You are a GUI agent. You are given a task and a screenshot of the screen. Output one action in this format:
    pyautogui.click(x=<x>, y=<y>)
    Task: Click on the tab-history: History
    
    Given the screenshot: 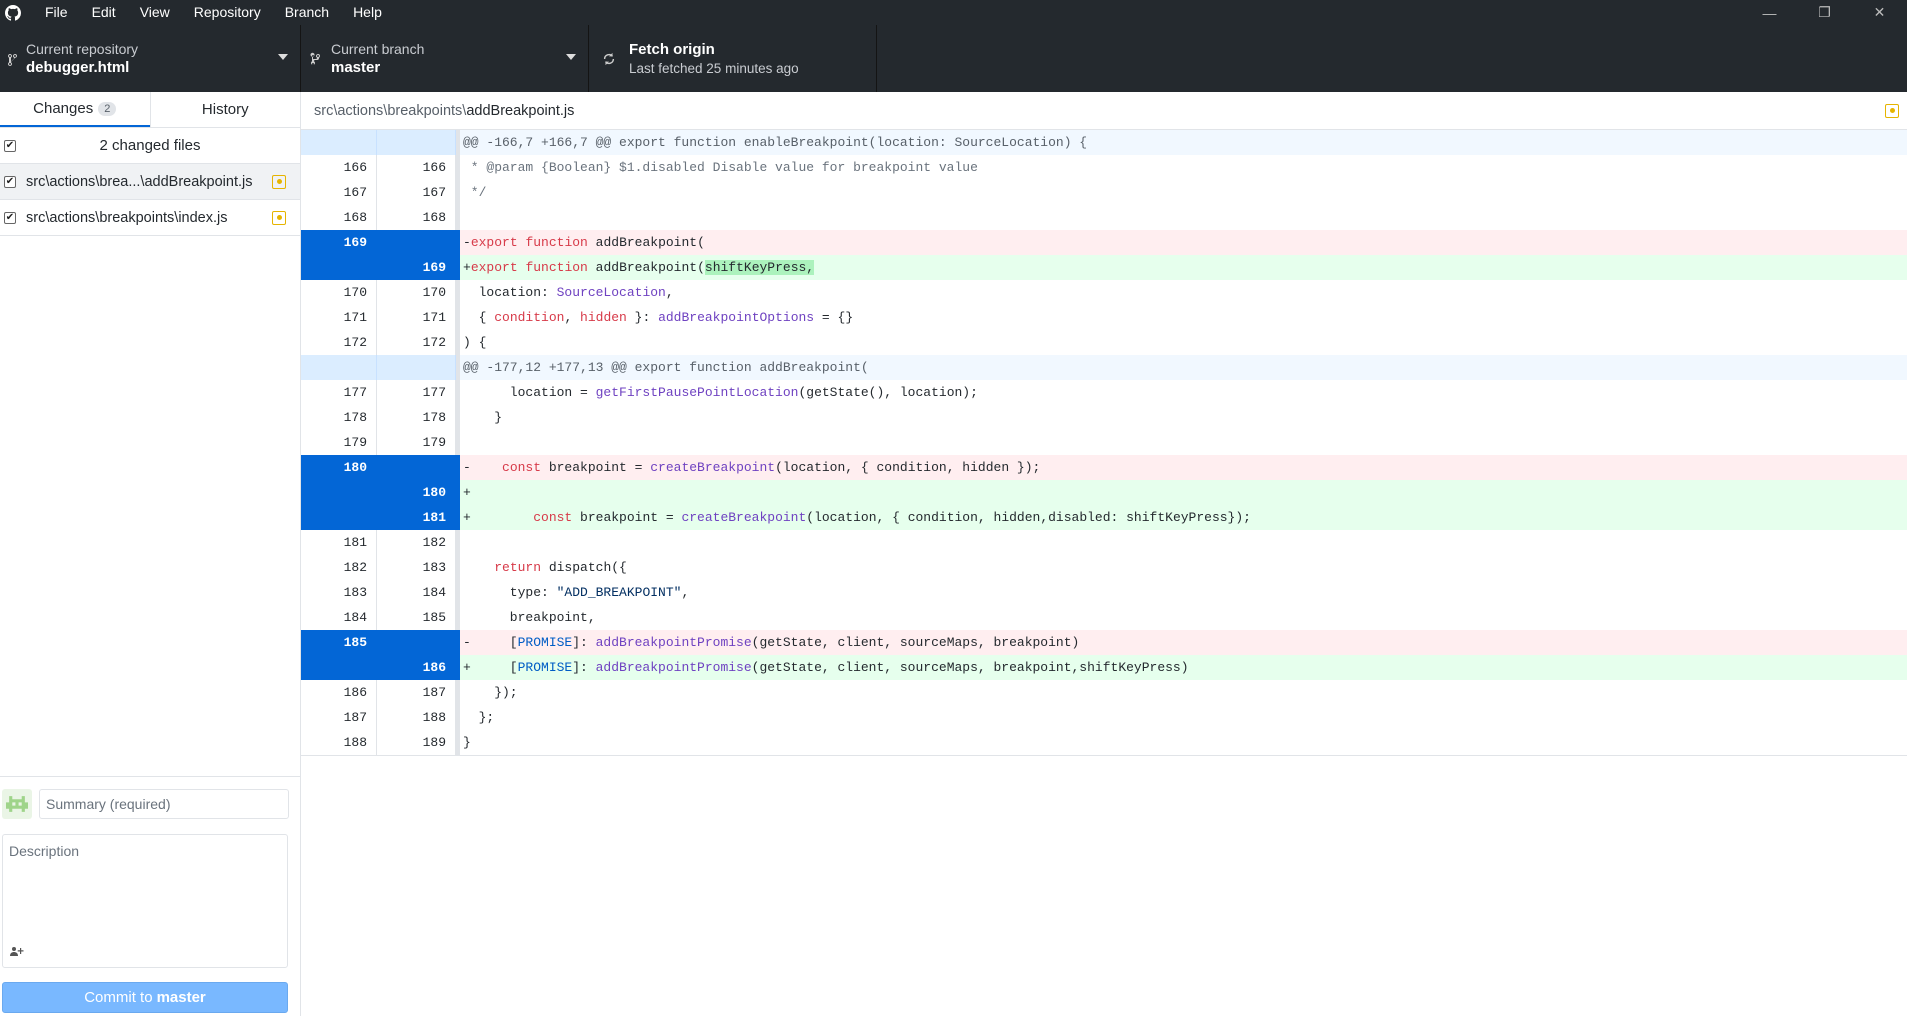 What is the action you would take?
    pyautogui.click(x=225, y=109)
    